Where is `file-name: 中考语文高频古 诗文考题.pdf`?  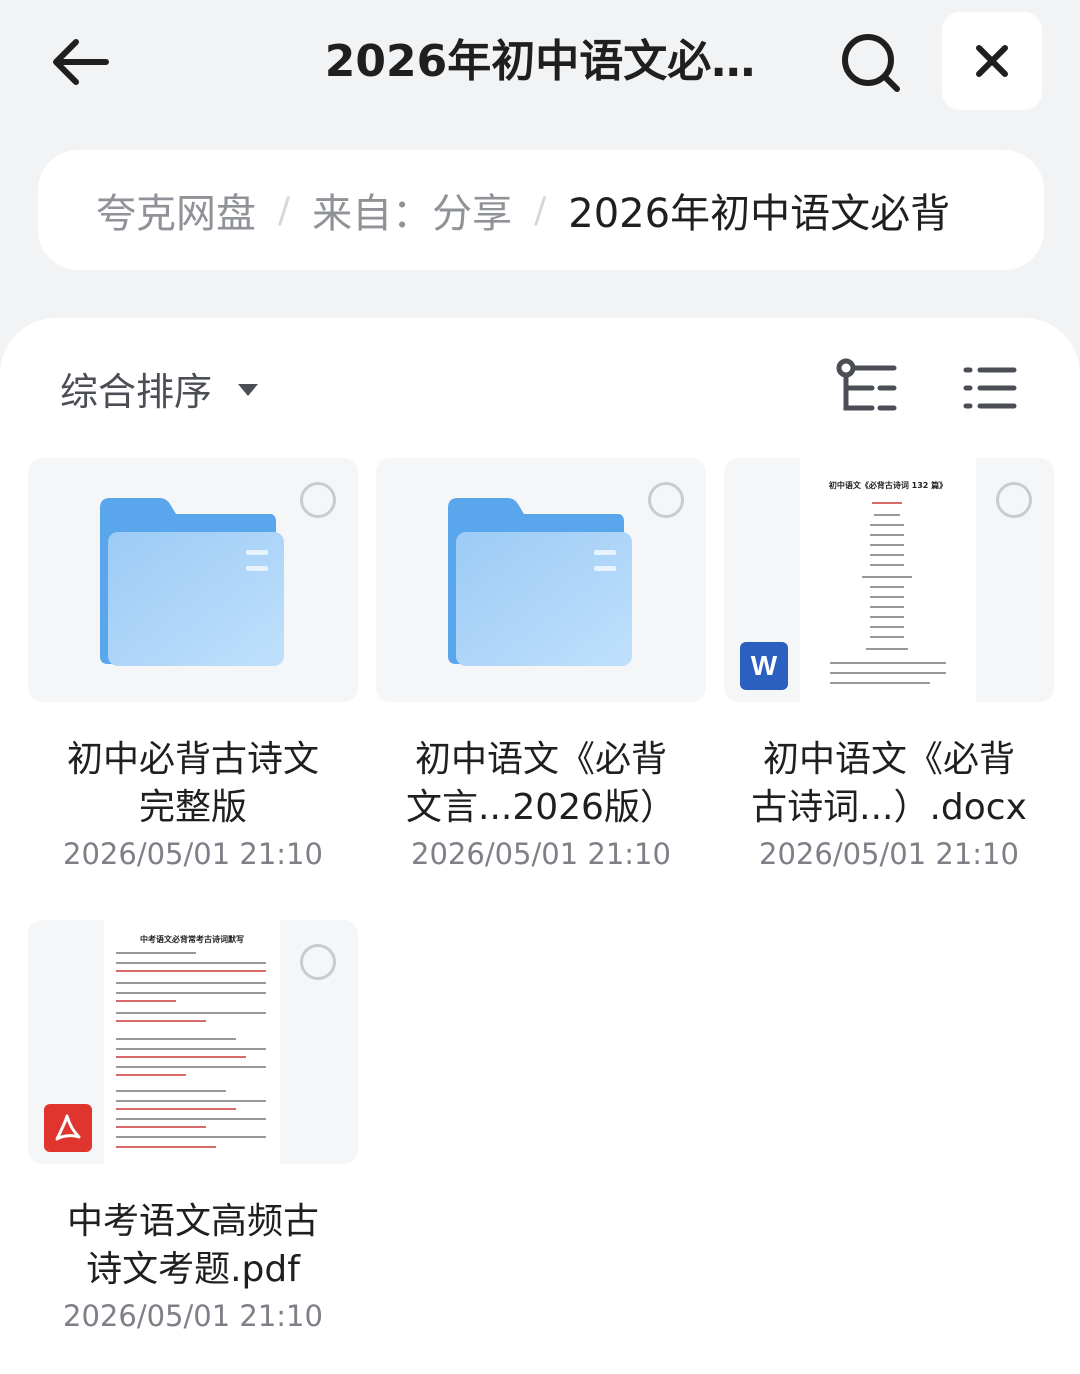
file-name: 中考语文高频古 诗文考题.pdf is located at coordinates (193, 1246).